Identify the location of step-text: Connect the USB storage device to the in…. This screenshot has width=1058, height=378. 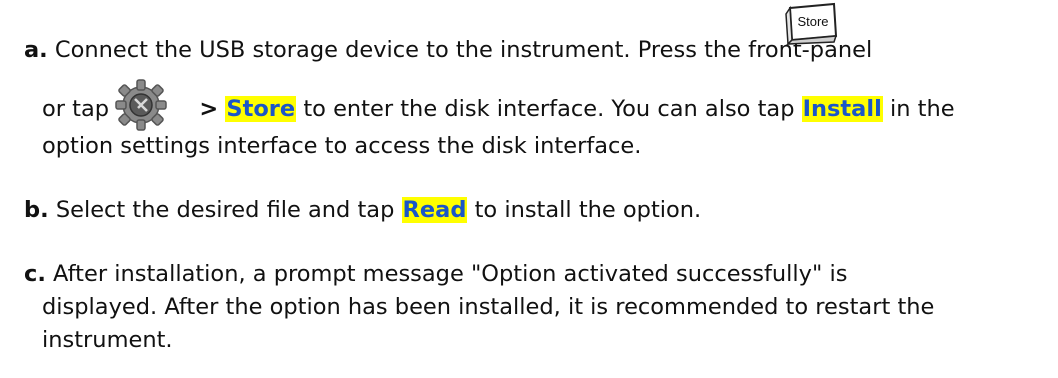
(463, 50).